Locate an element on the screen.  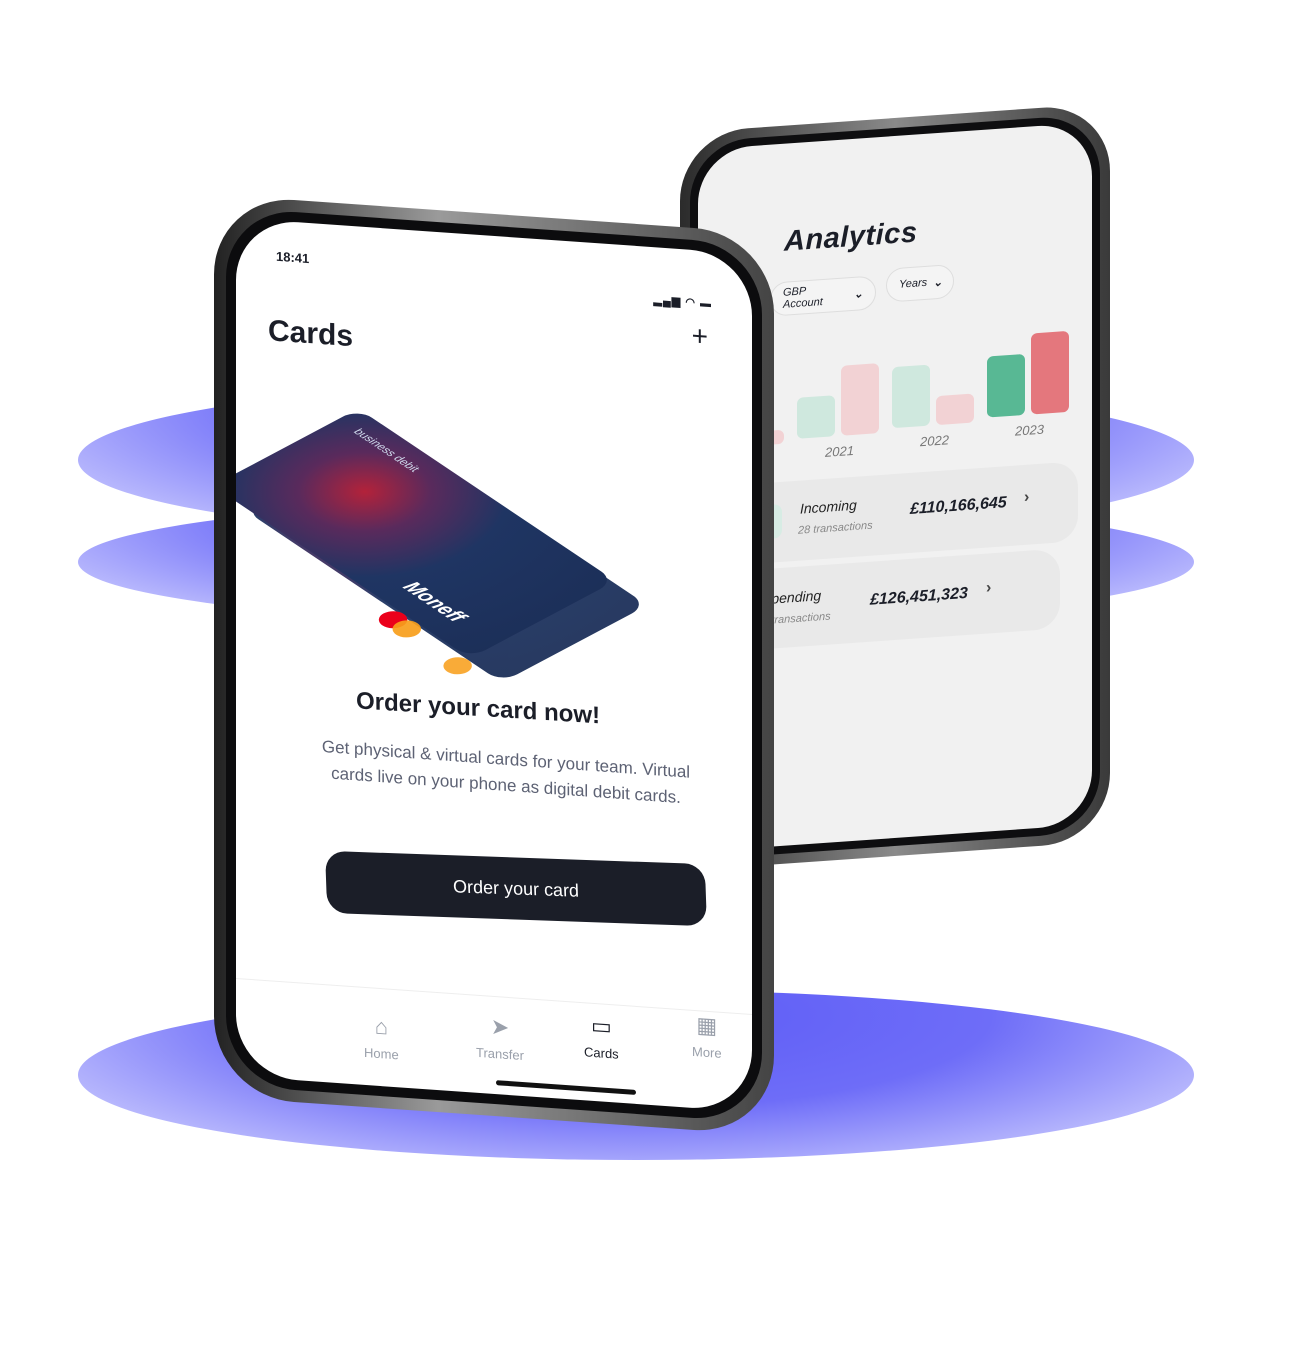
page-title: Cards is located at coordinates (311, 334).